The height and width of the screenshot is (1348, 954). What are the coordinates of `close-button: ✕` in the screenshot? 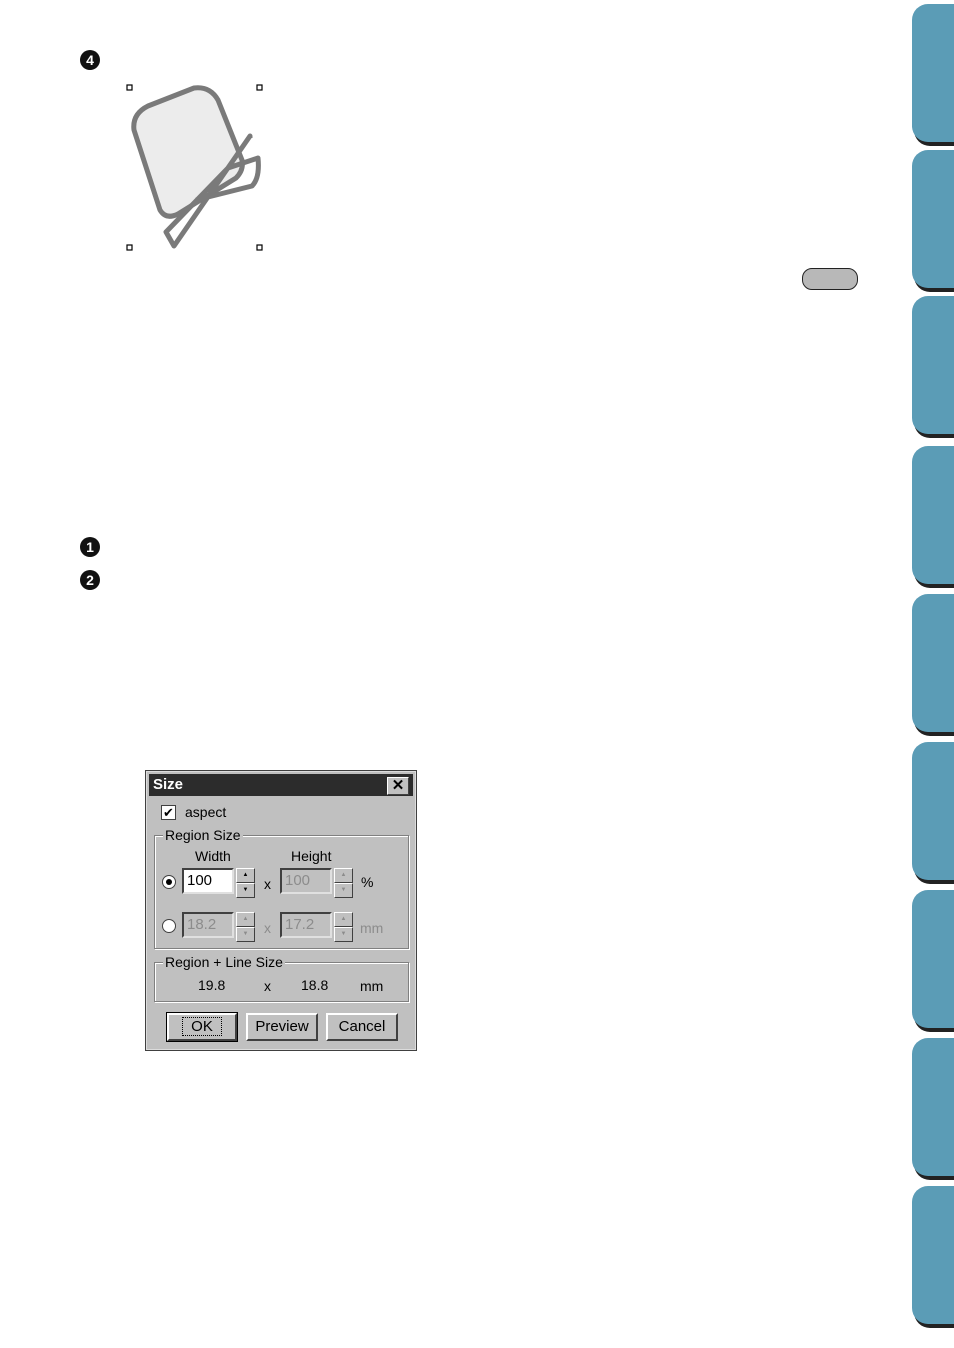 It's located at (398, 786).